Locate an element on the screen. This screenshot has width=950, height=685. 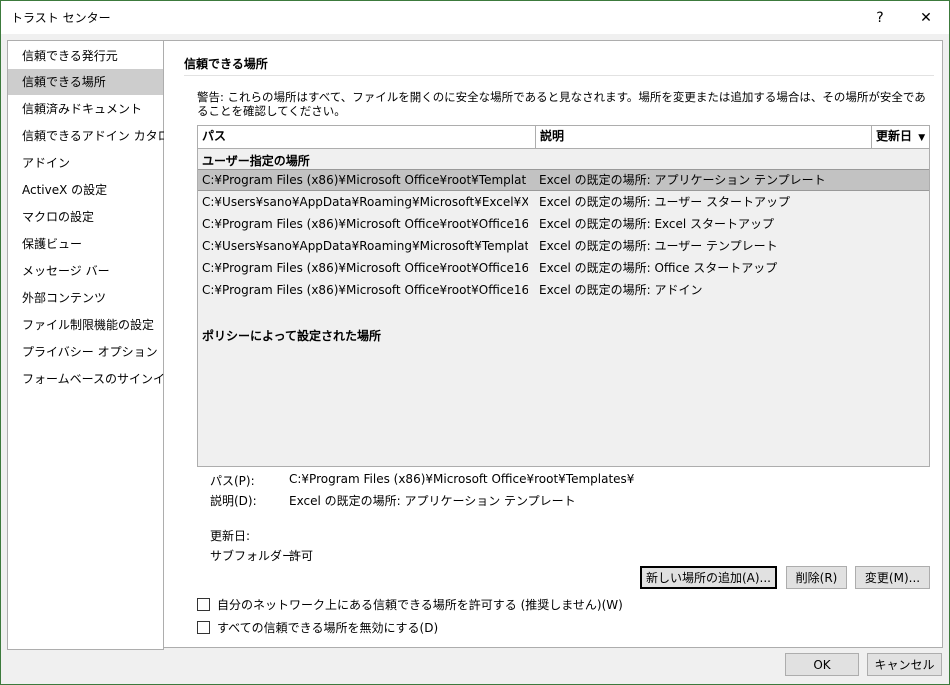
disable-all-checkbox-row: すべての信頼できる場所を無効にする(D) is located at coordinates (317, 627).